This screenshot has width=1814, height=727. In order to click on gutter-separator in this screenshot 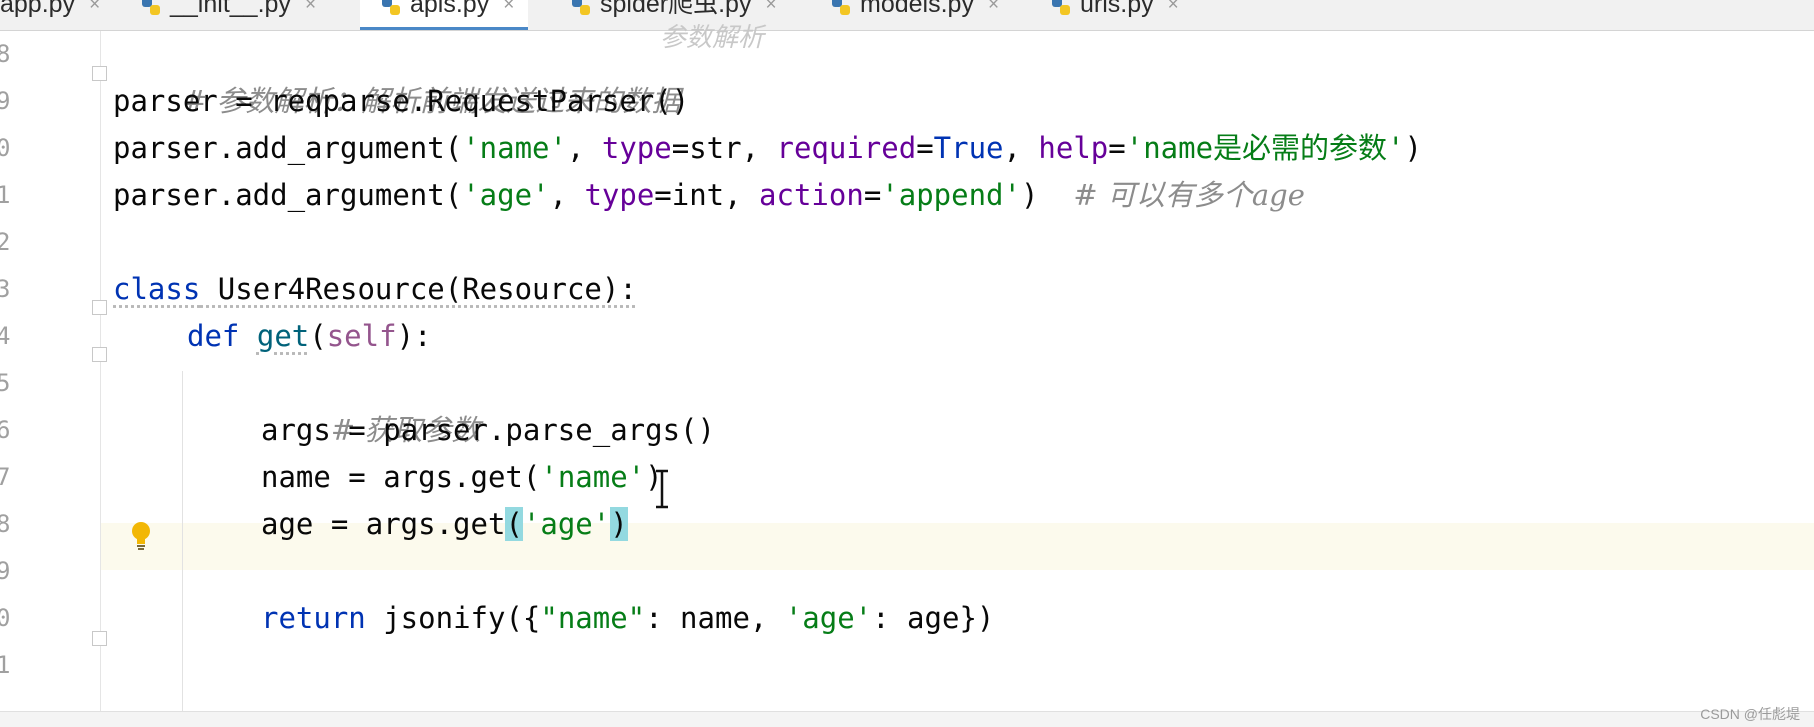, I will do `click(100, 371)`.